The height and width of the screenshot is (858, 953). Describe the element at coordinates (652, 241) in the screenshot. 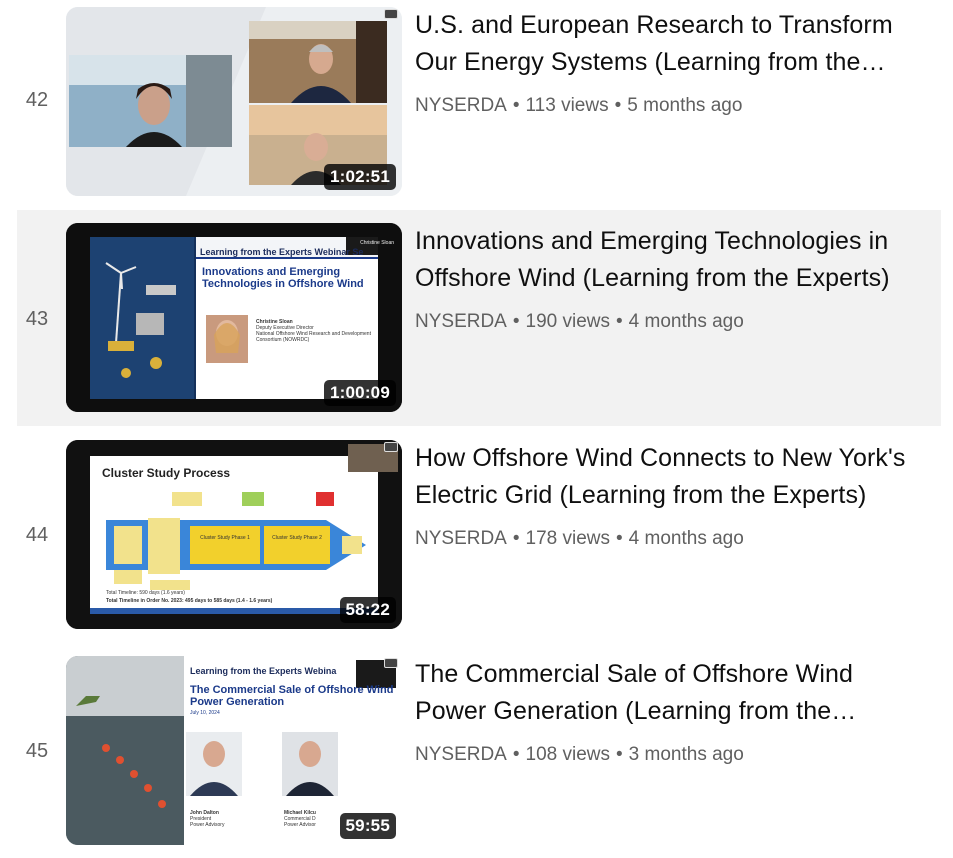

I see `video-title-line: Innovations and Emerging Technologies in` at that location.